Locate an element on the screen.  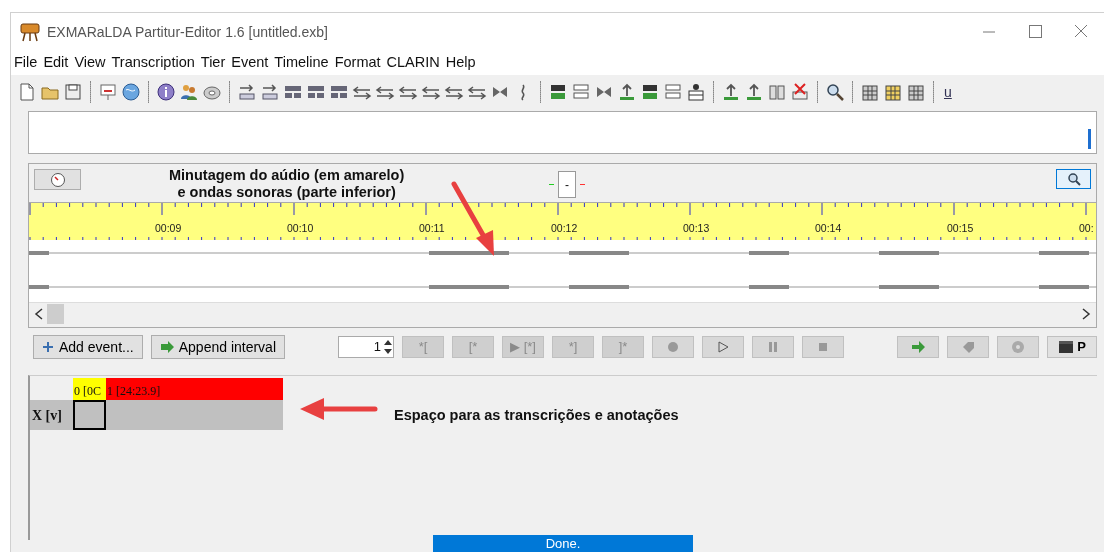
menu-item: Timeline is located at coordinates (301, 63).